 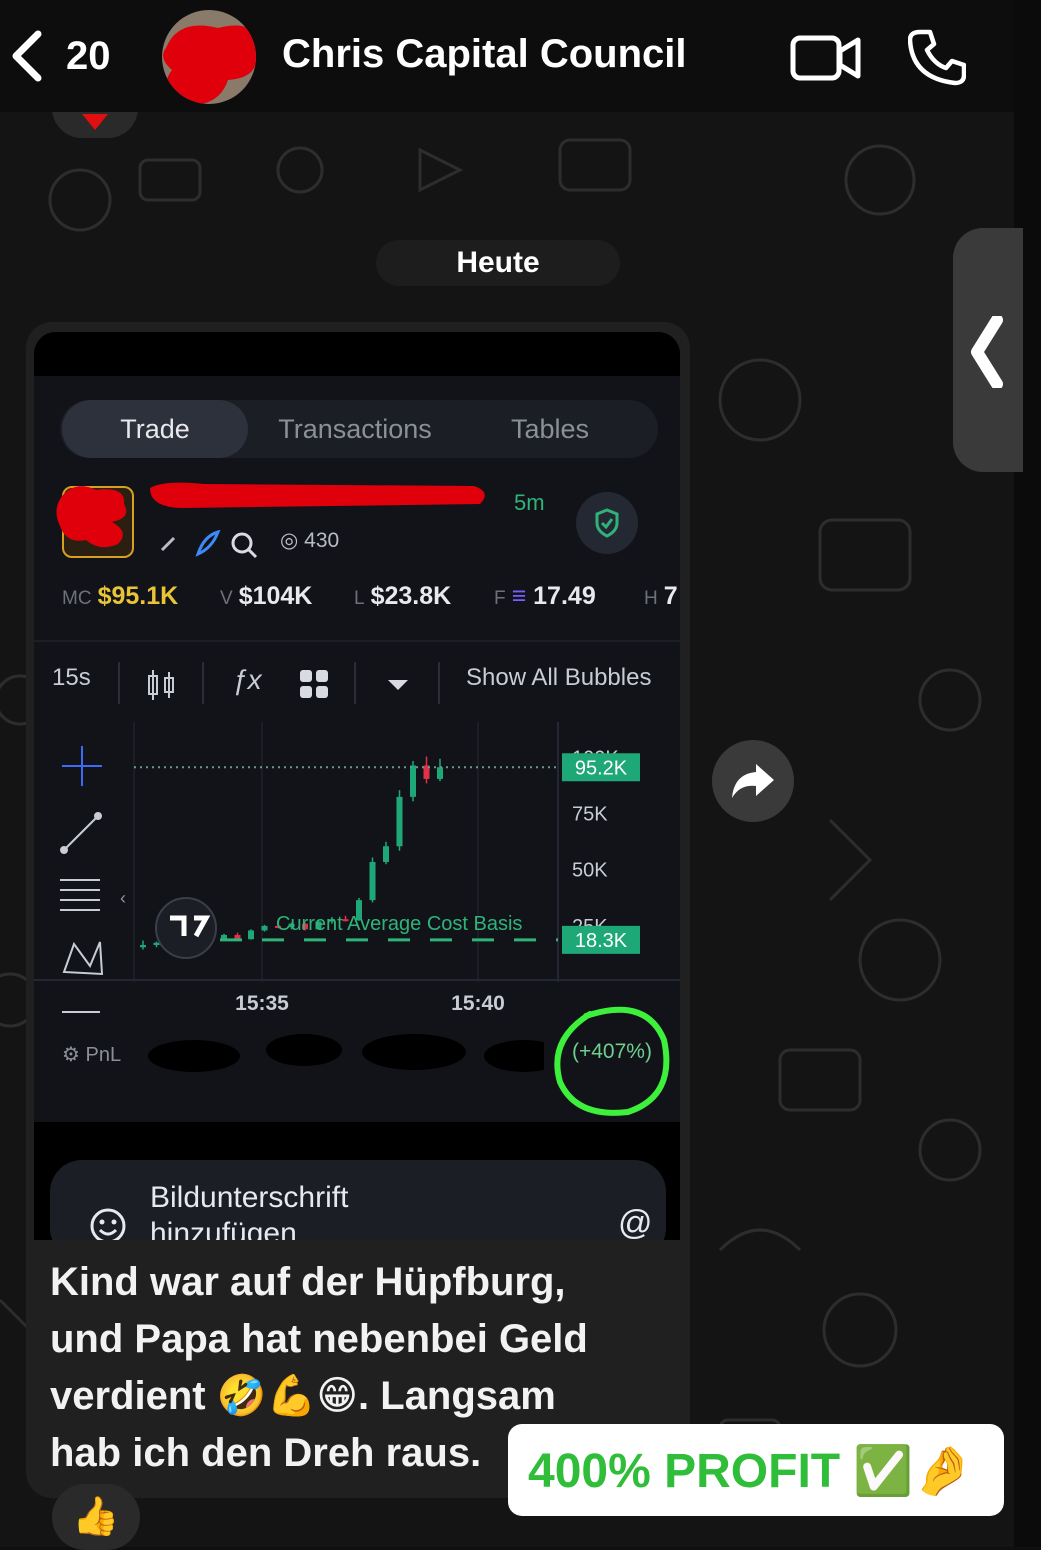 I want to click on stat-value: $23.8K, so click(x=411, y=596).